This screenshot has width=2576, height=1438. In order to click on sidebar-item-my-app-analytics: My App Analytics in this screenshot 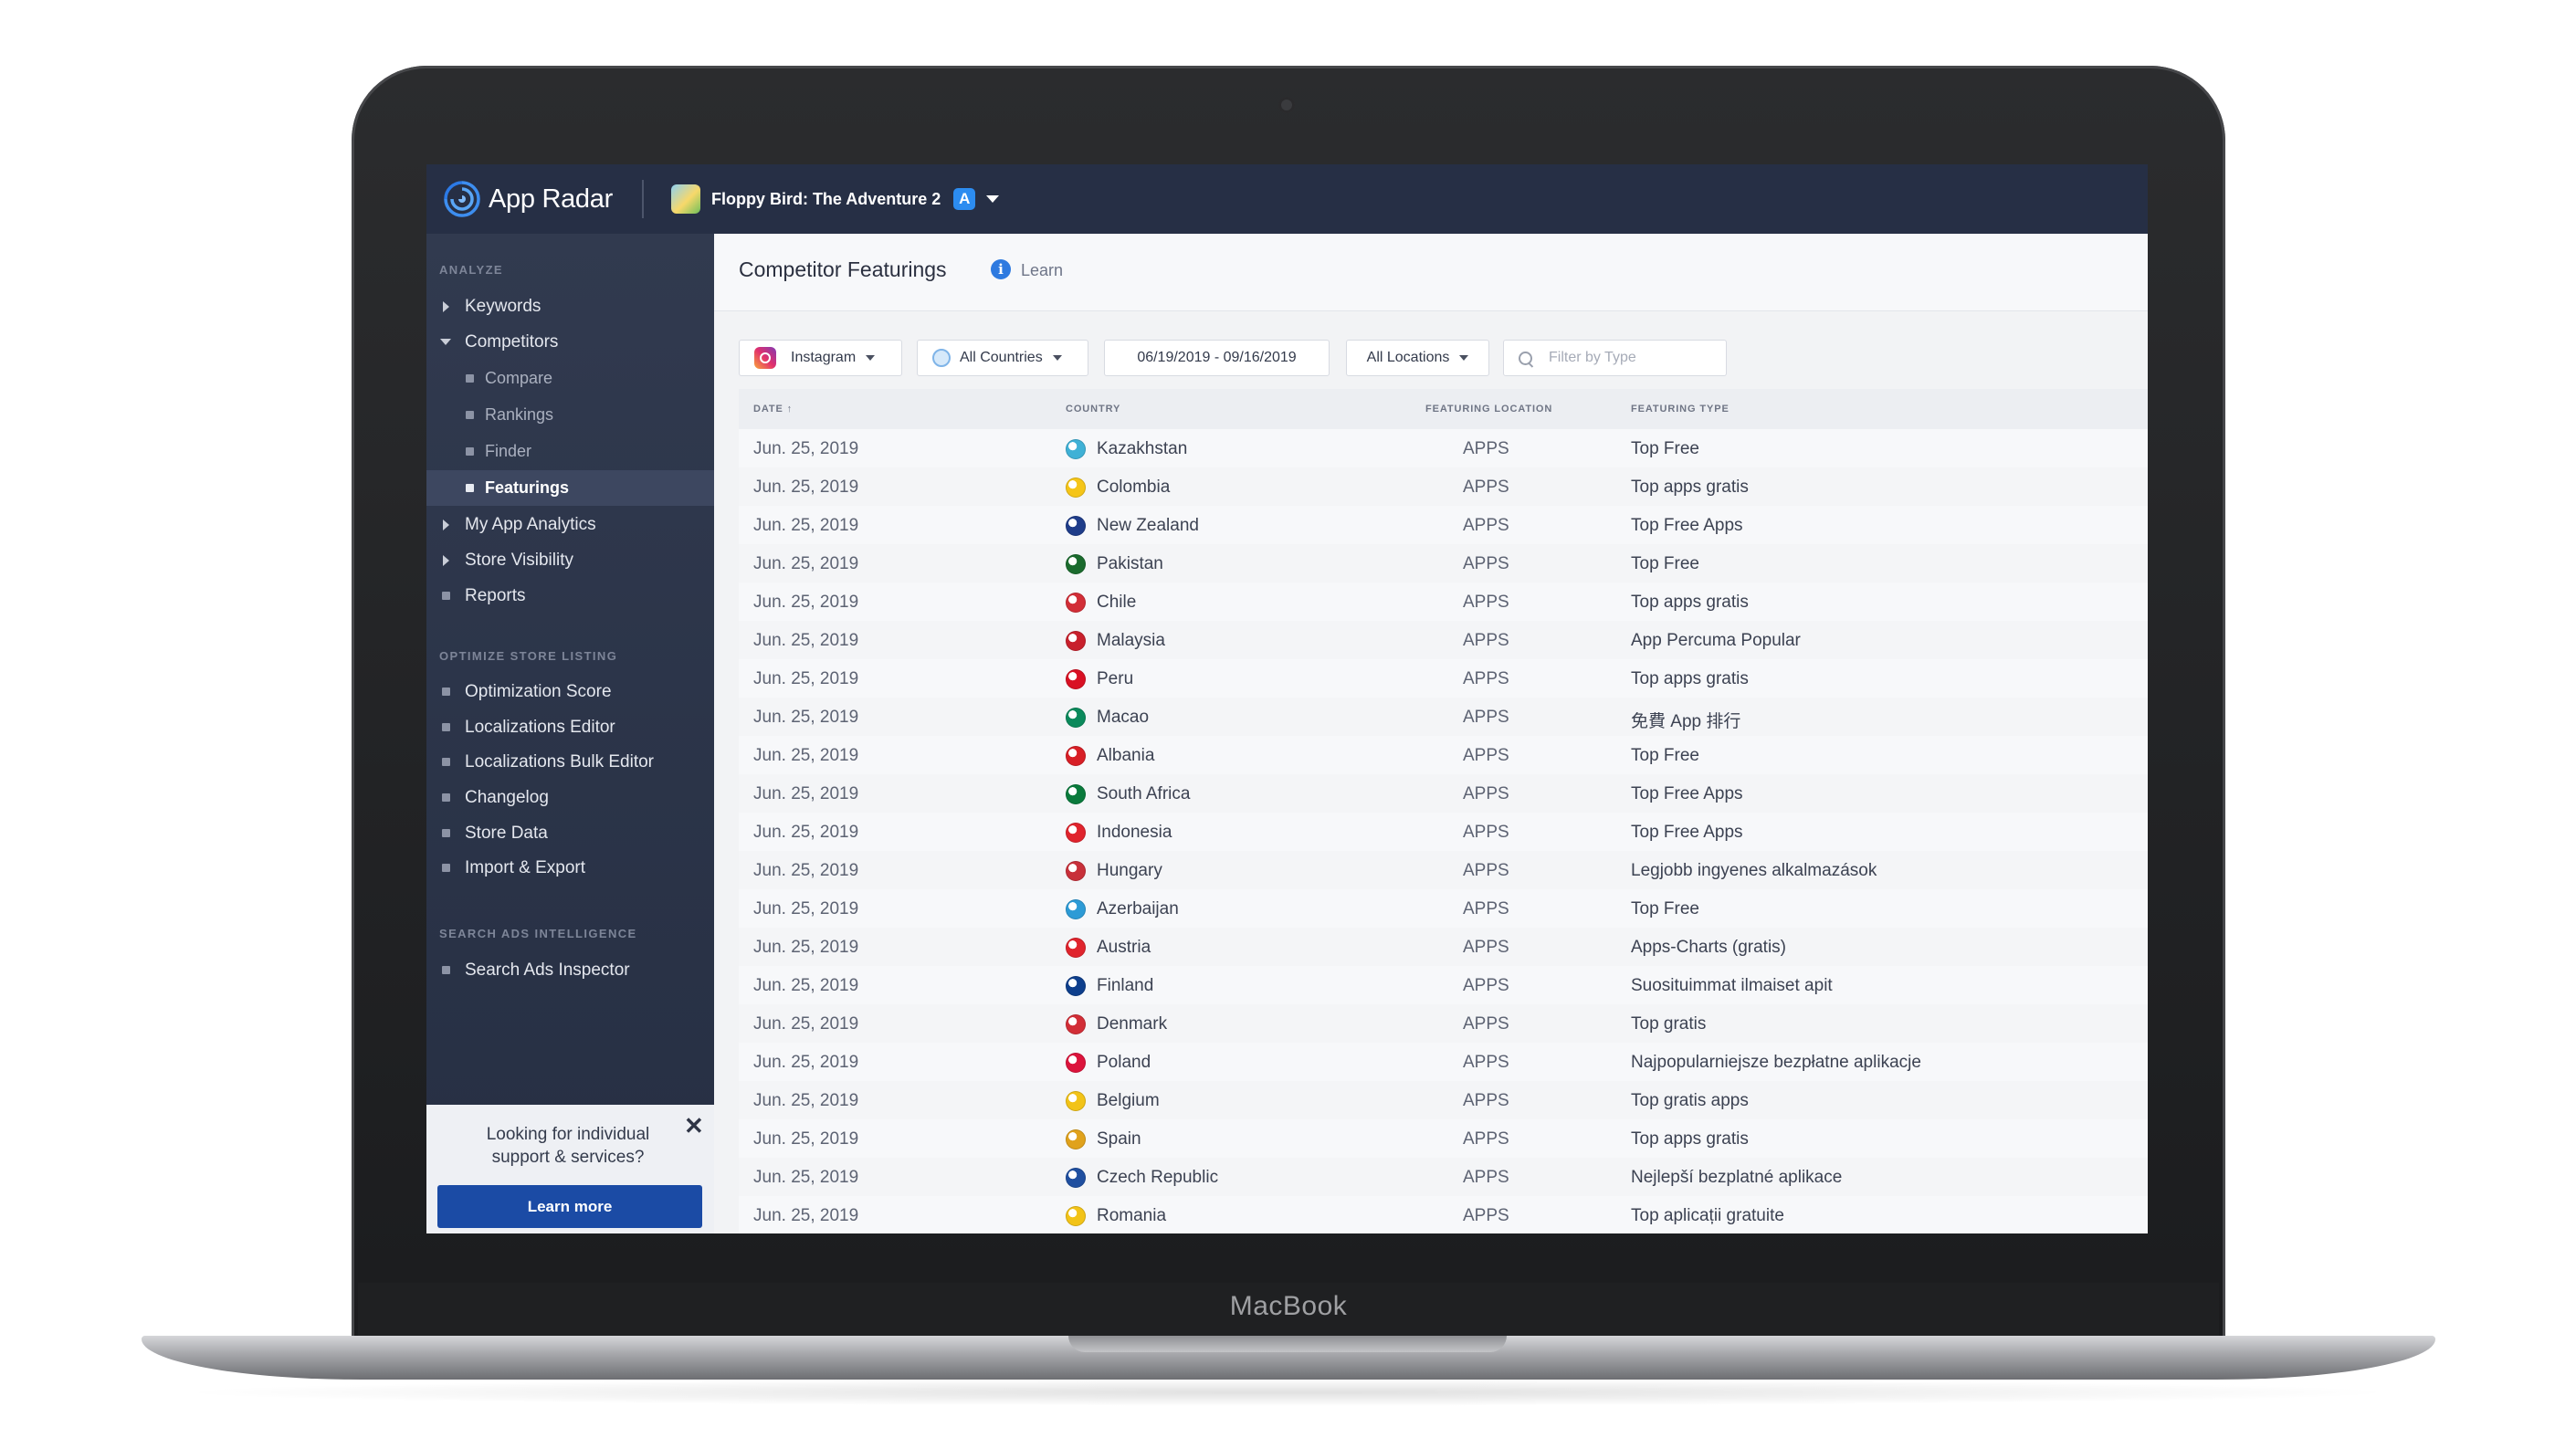, I will do `click(570, 524)`.